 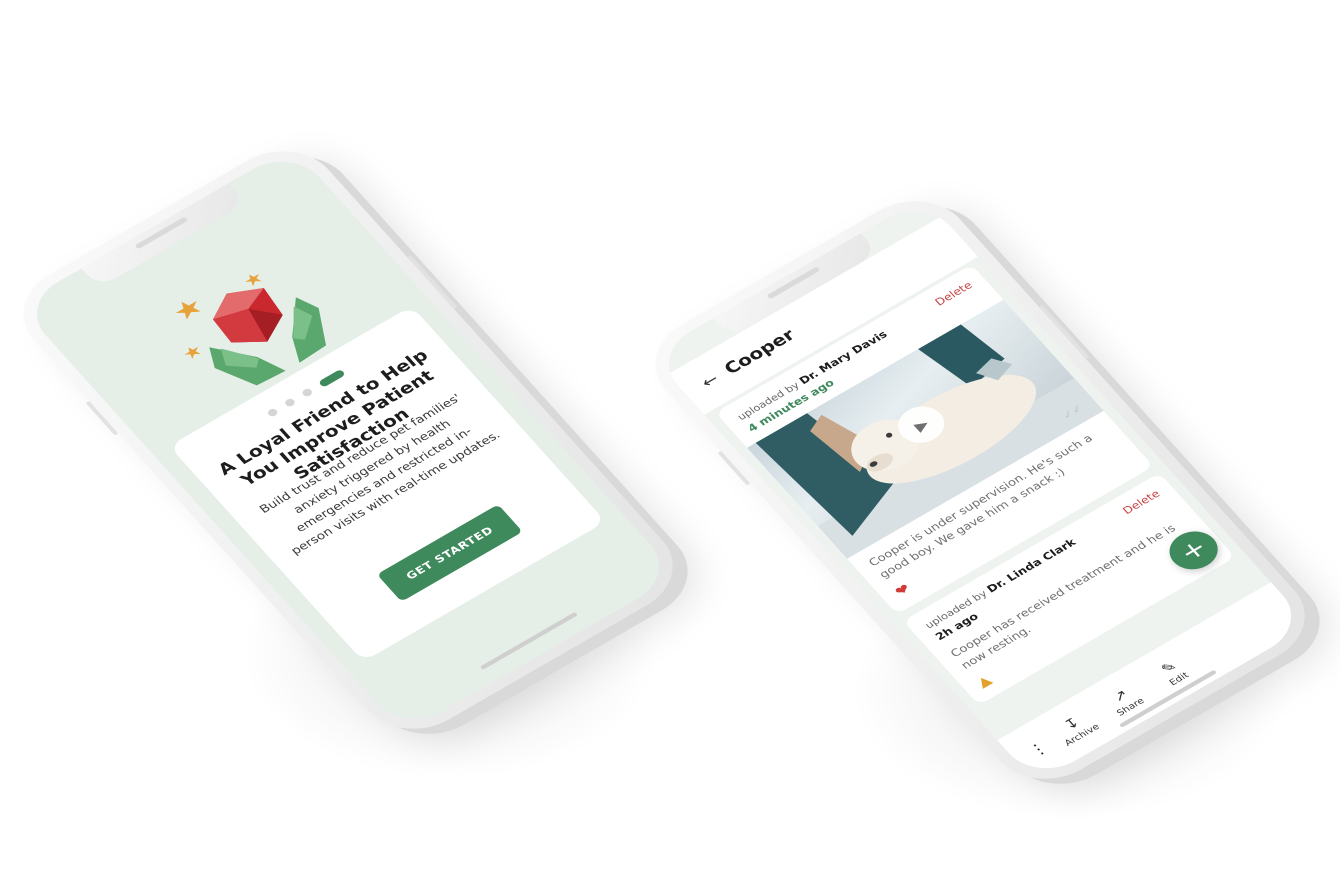 I want to click on plus-icon: +, so click(x=1193, y=550).